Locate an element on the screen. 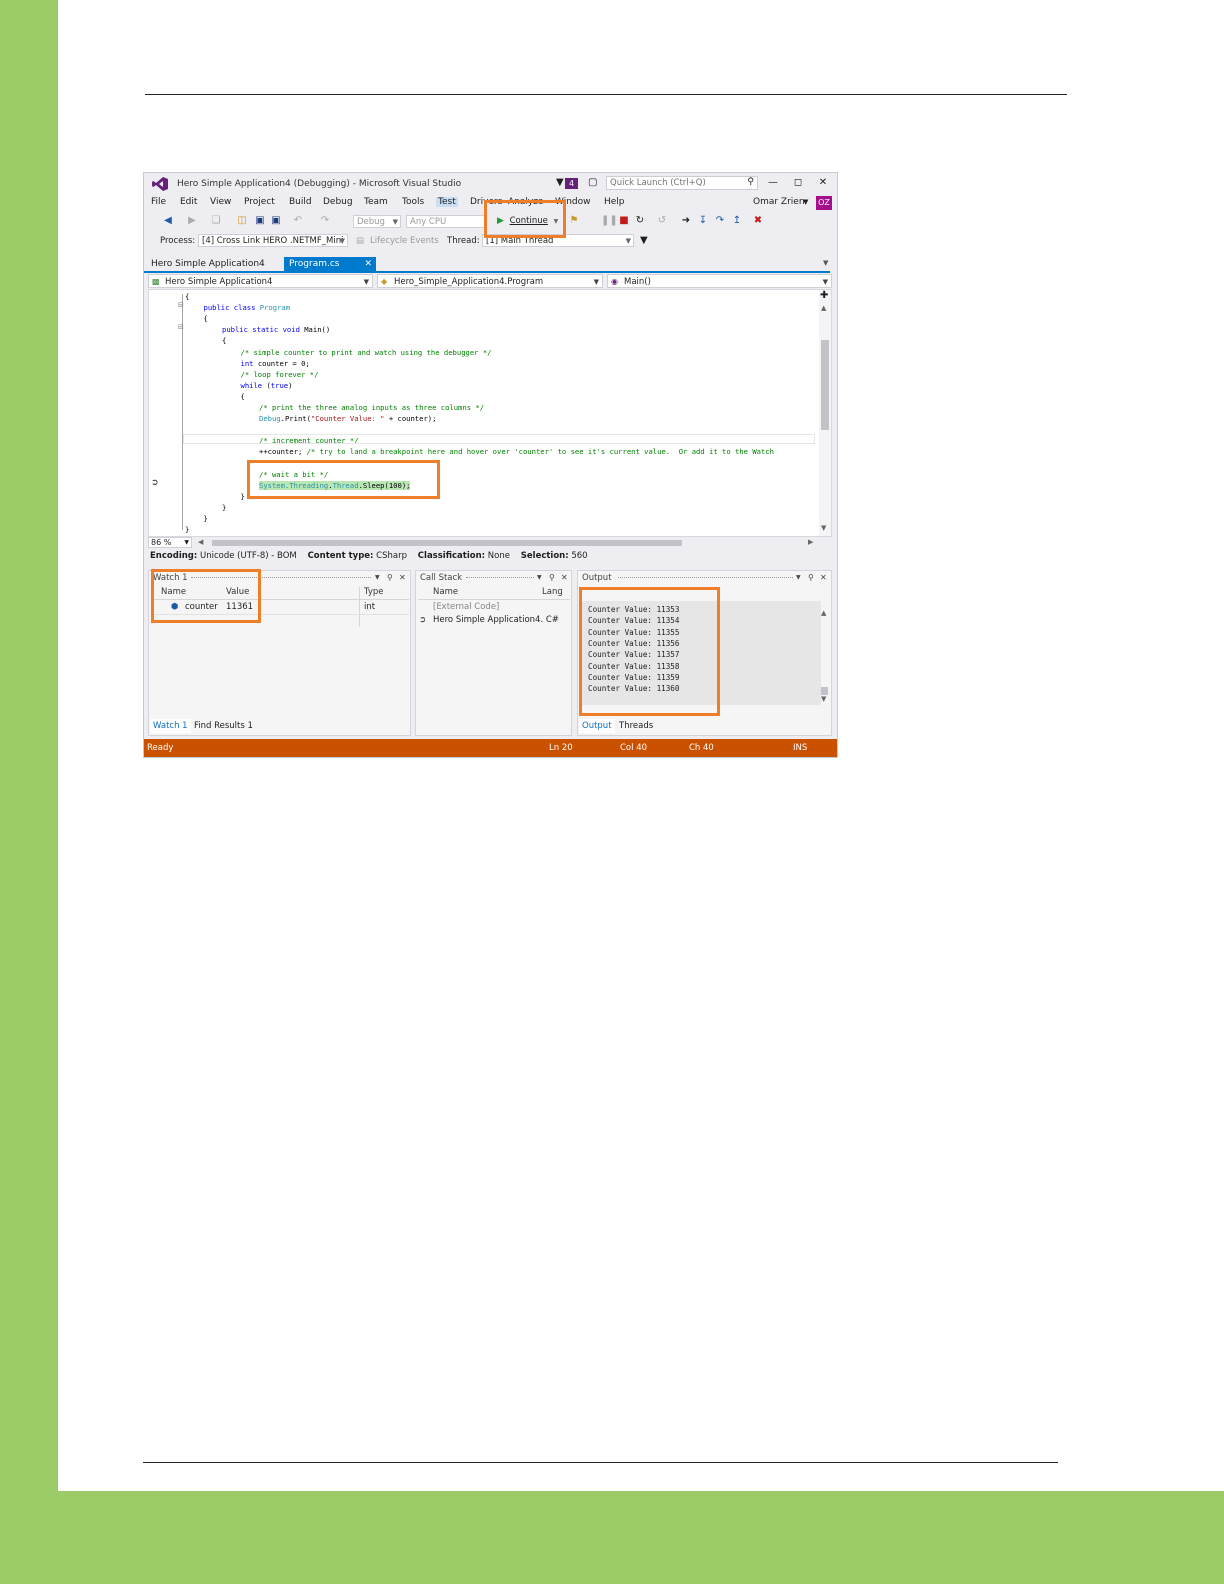  menu-view: View is located at coordinates (220, 202).